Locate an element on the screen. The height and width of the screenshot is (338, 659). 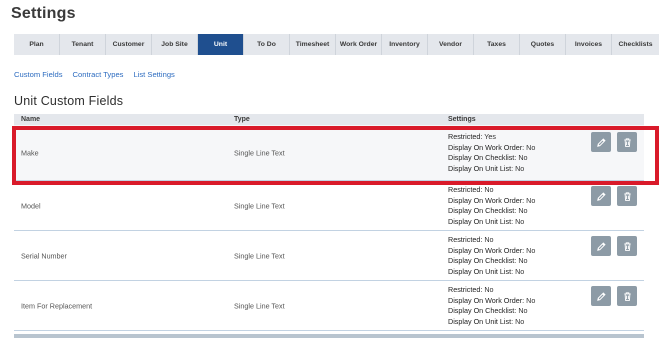
subnav-contract-types: Contract Types is located at coordinates (98, 74).